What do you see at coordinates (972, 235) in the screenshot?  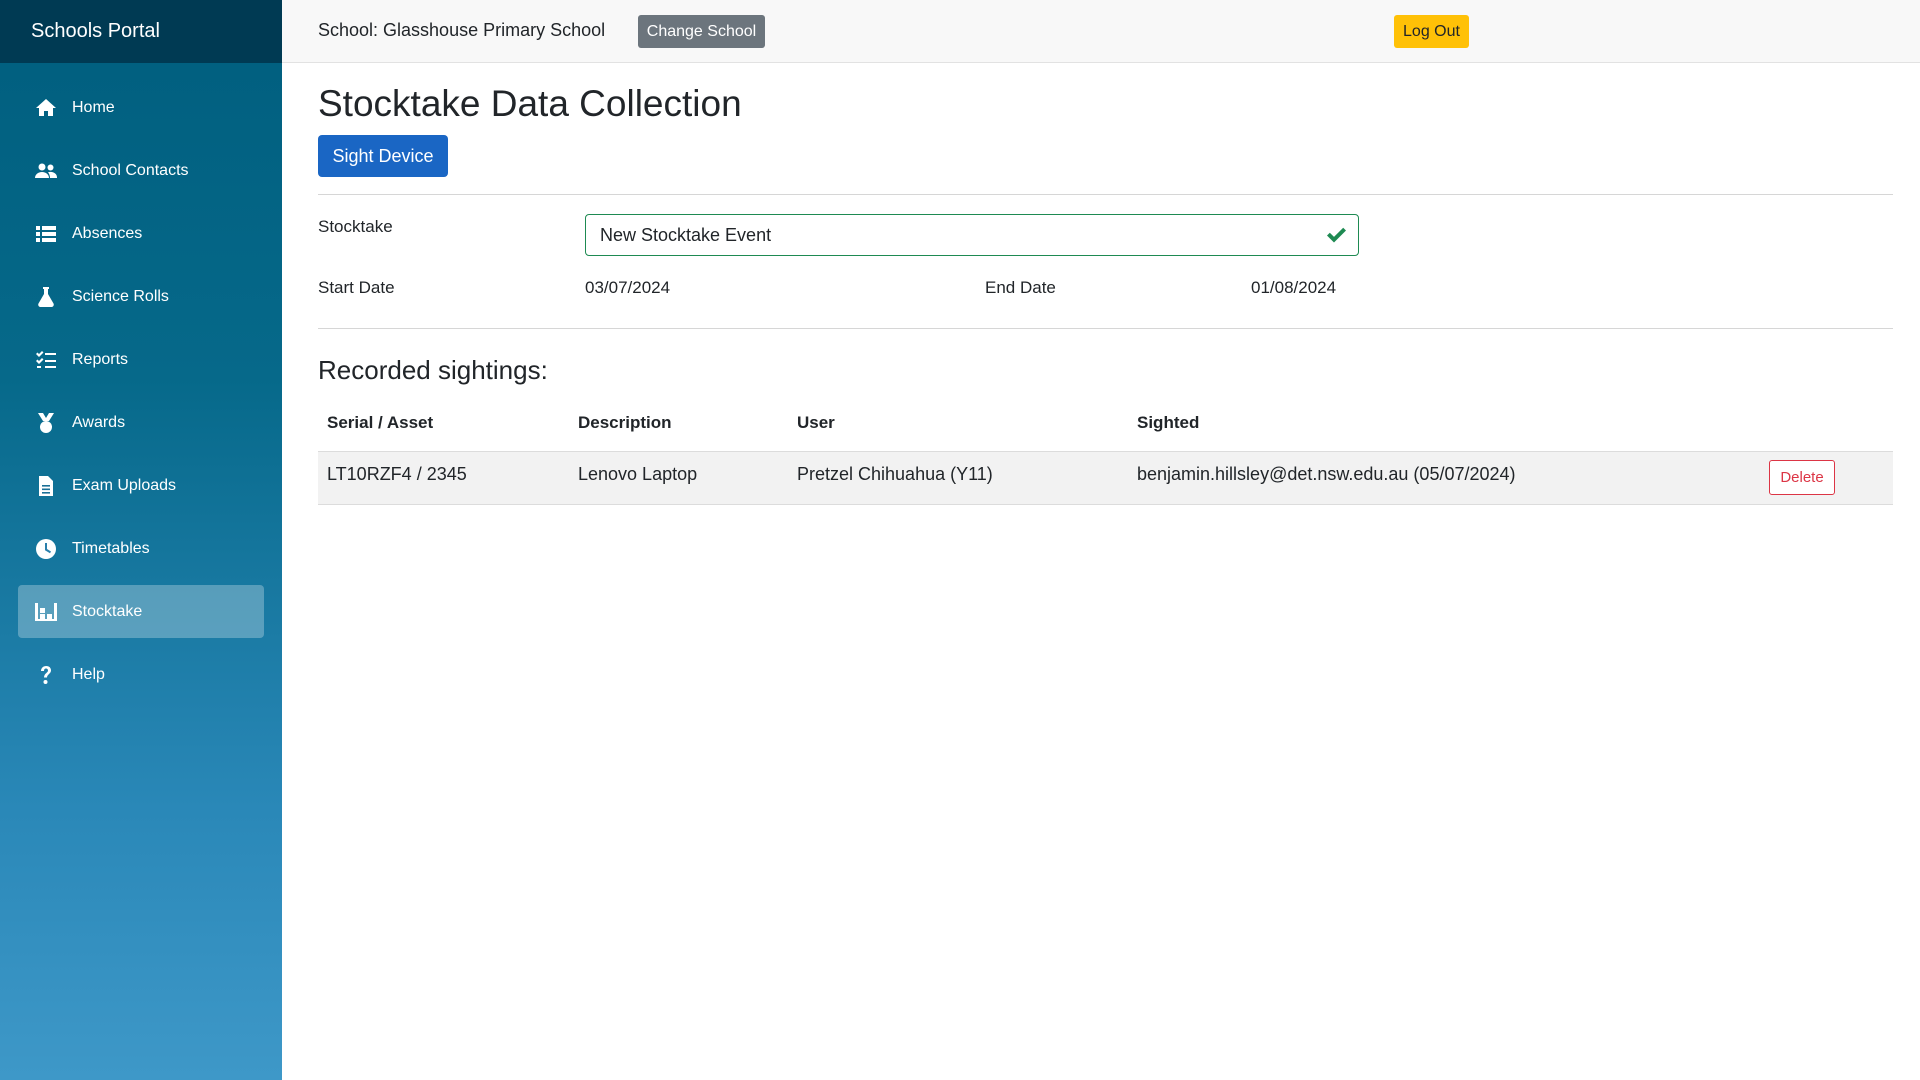 I see `stocktake-field` at bounding box center [972, 235].